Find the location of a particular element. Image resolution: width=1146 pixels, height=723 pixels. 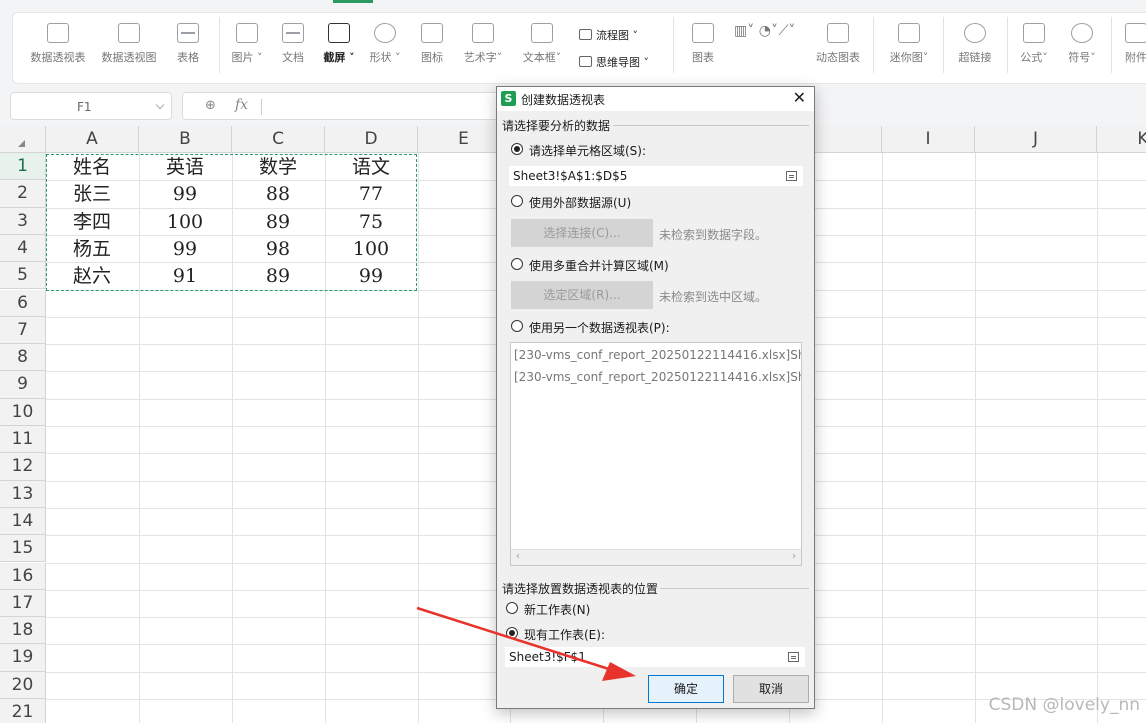

row-header: 10 is located at coordinates (23, 412).